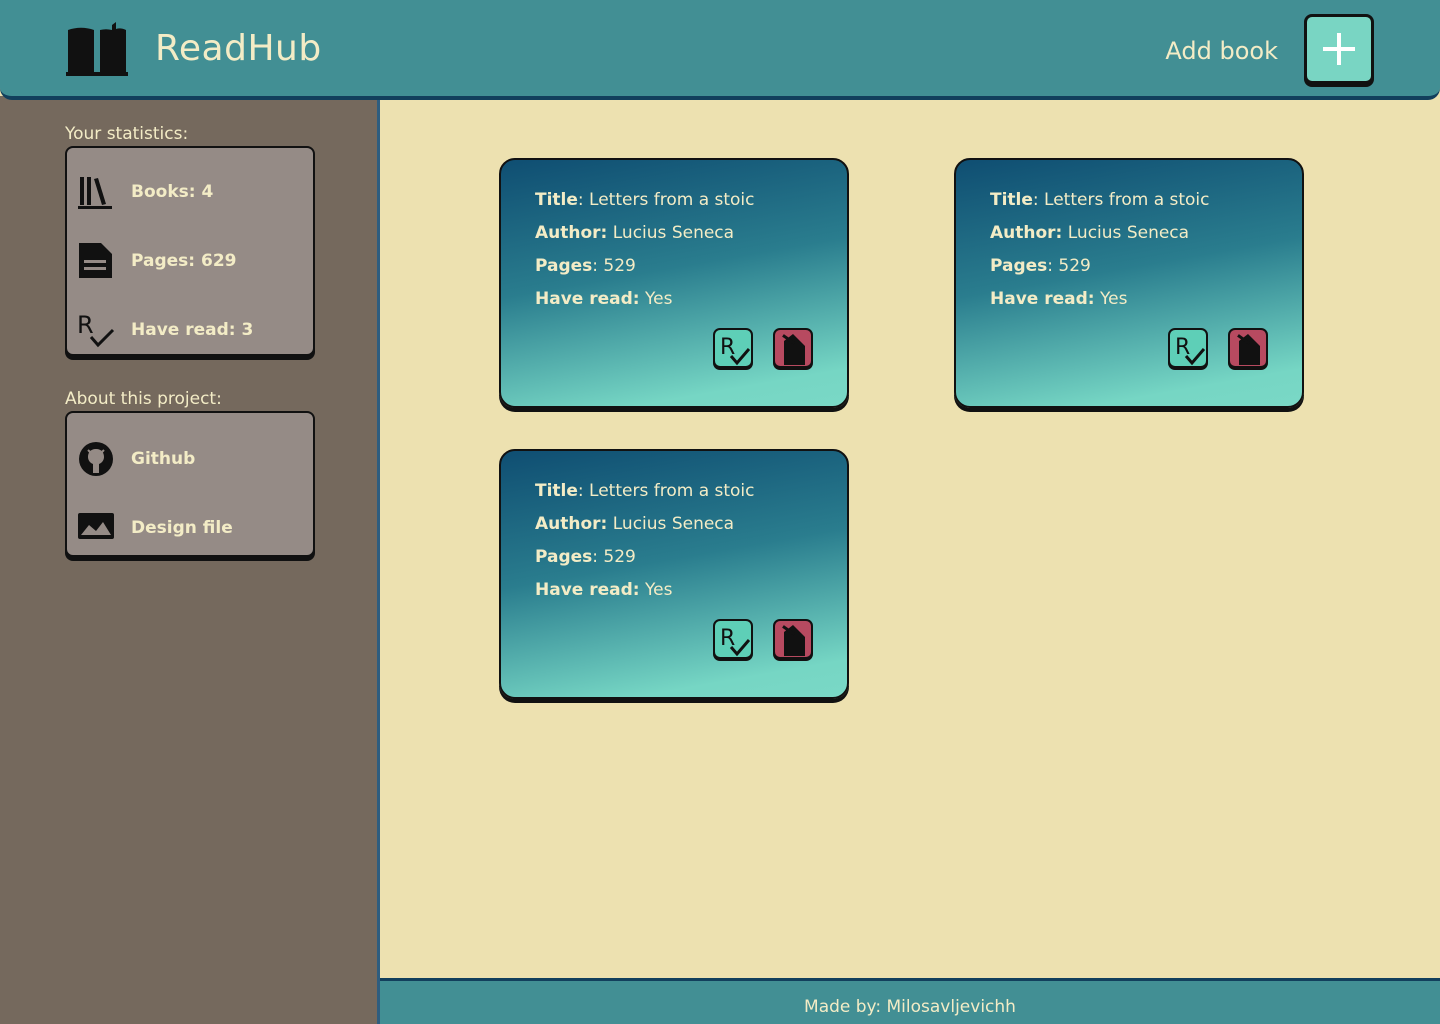 The height and width of the screenshot is (1024, 1440). Describe the element at coordinates (238, 48) in the screenshot. I see `app-title: ReadHub` at that location.